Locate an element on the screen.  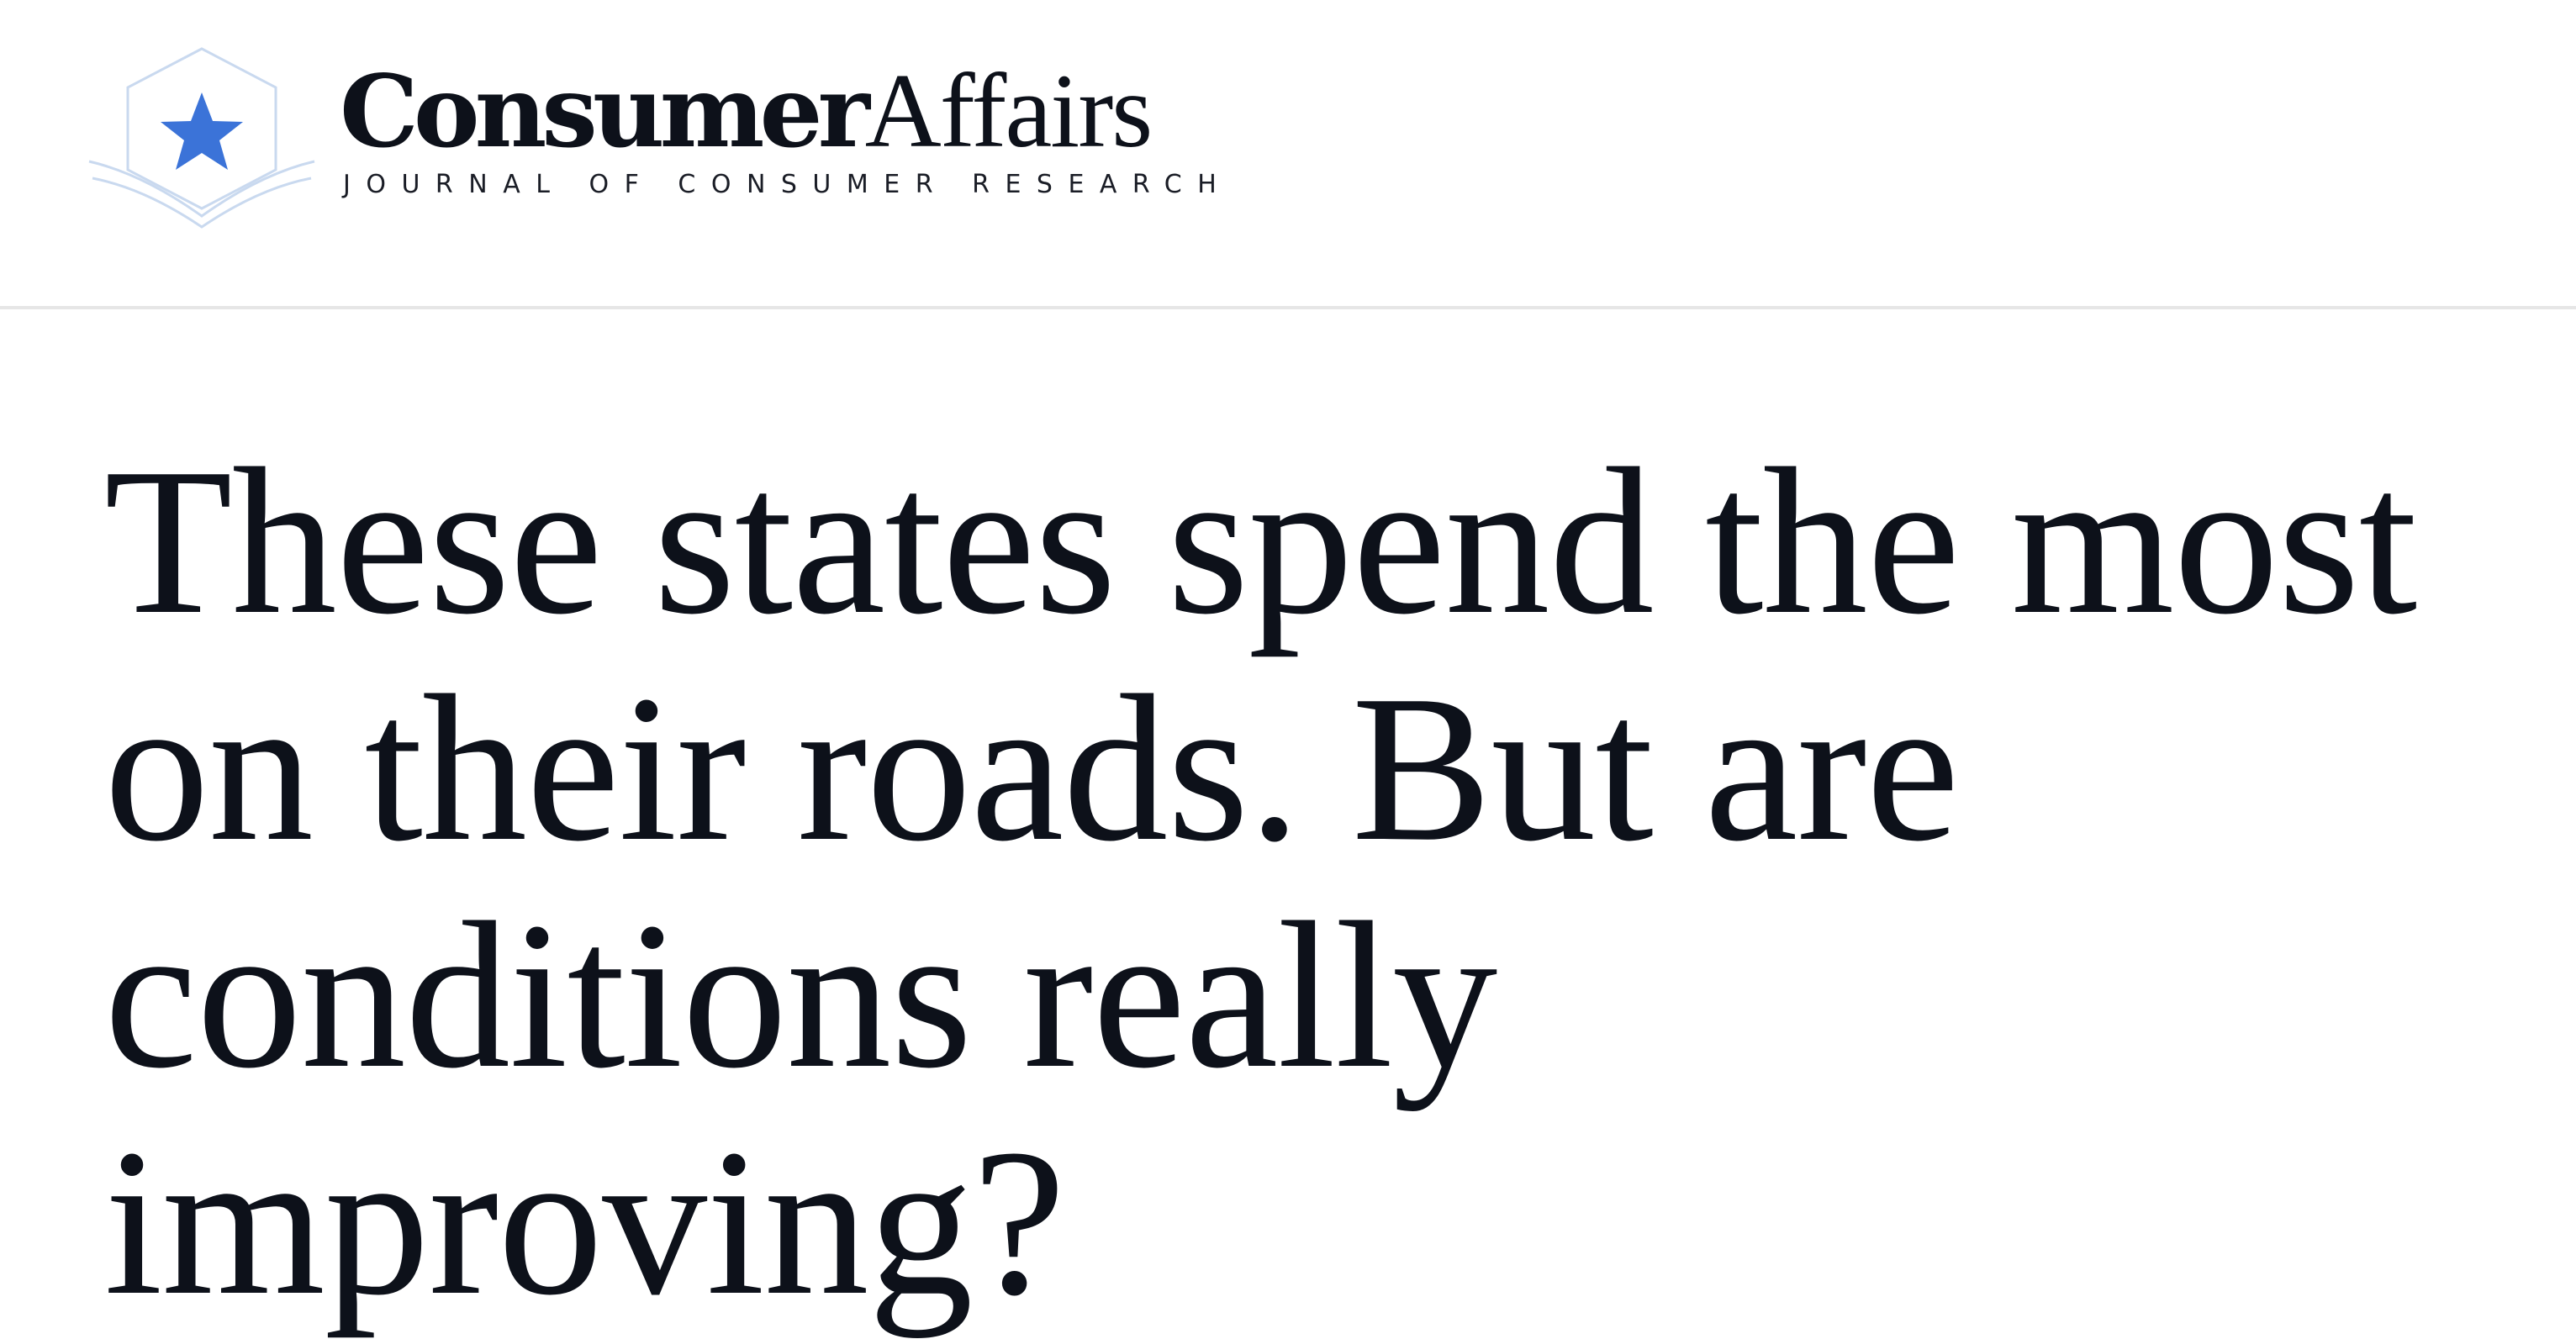
brand-wordmark: ConsumerAffairs is located at coordinates (746, 114).